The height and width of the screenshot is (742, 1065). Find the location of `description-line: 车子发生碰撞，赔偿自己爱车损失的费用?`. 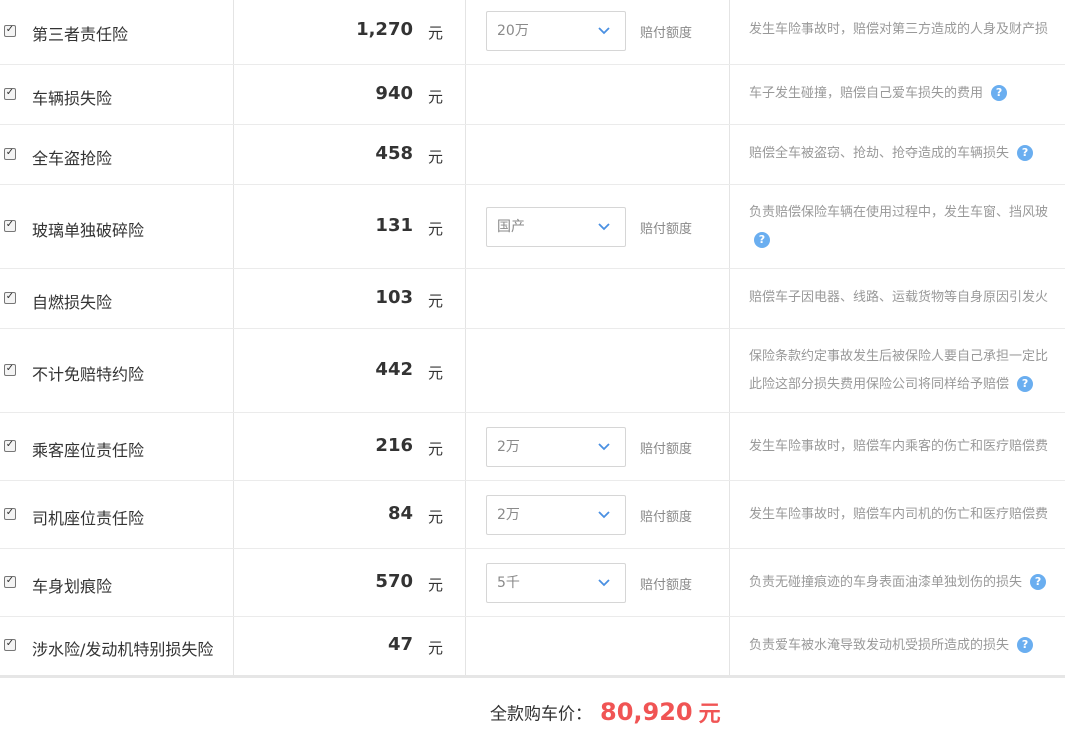

description-line: 车子发生碰撞，赔偿自己爱车损失的费用? is located at coordinates (907, 94).